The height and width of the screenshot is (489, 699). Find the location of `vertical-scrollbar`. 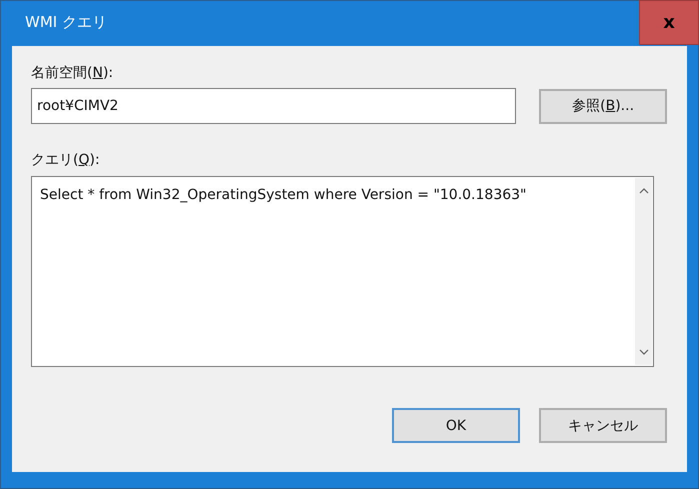

vertical-scrollbar is located at coordinates (643, 271).